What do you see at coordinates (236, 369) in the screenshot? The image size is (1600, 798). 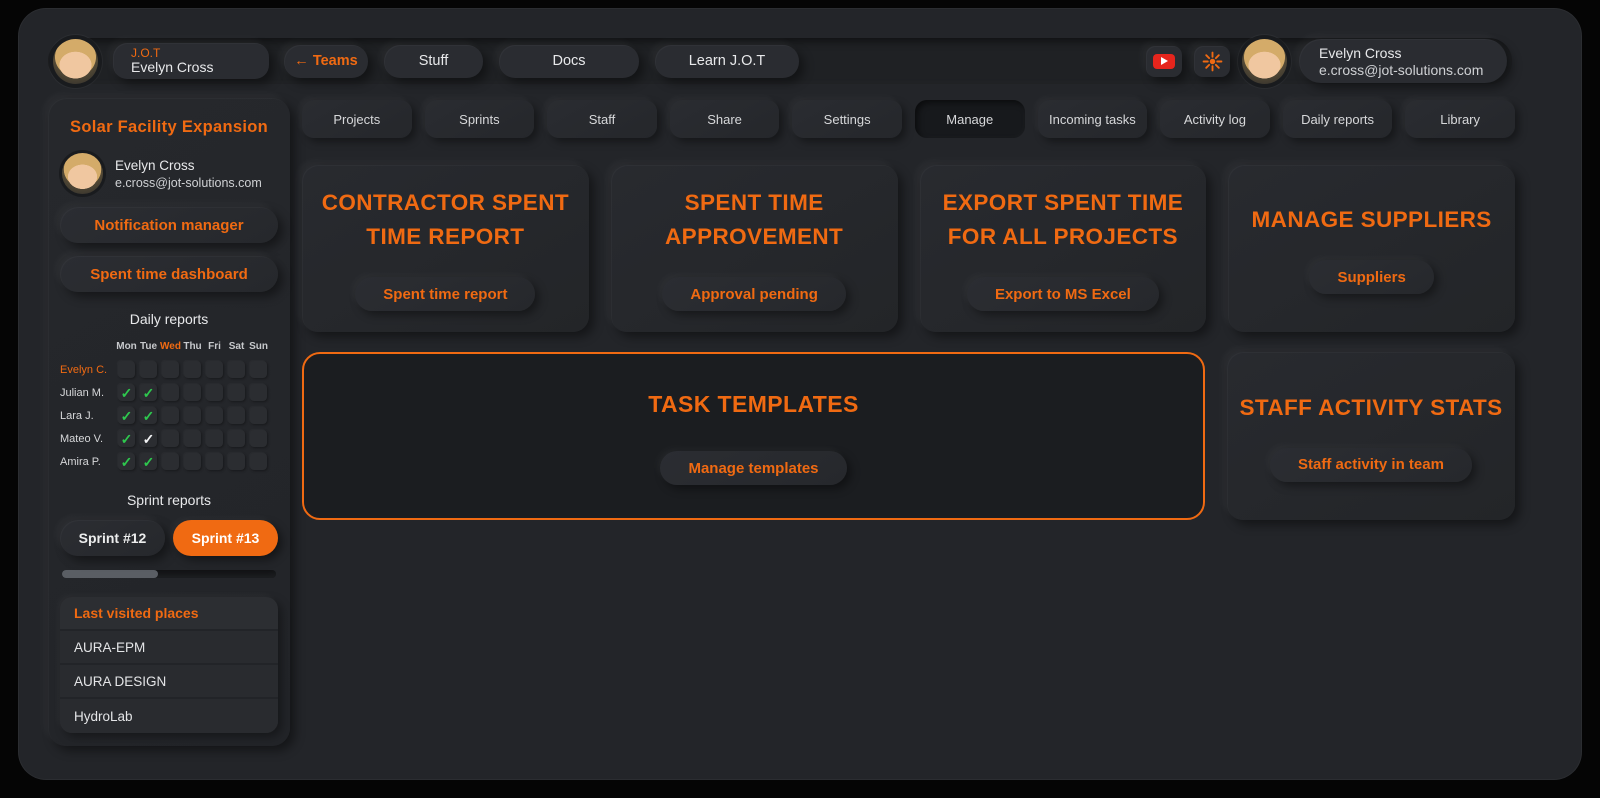 I see `report-cell-evelyn-c-sat` at bounding box center [236, 369].